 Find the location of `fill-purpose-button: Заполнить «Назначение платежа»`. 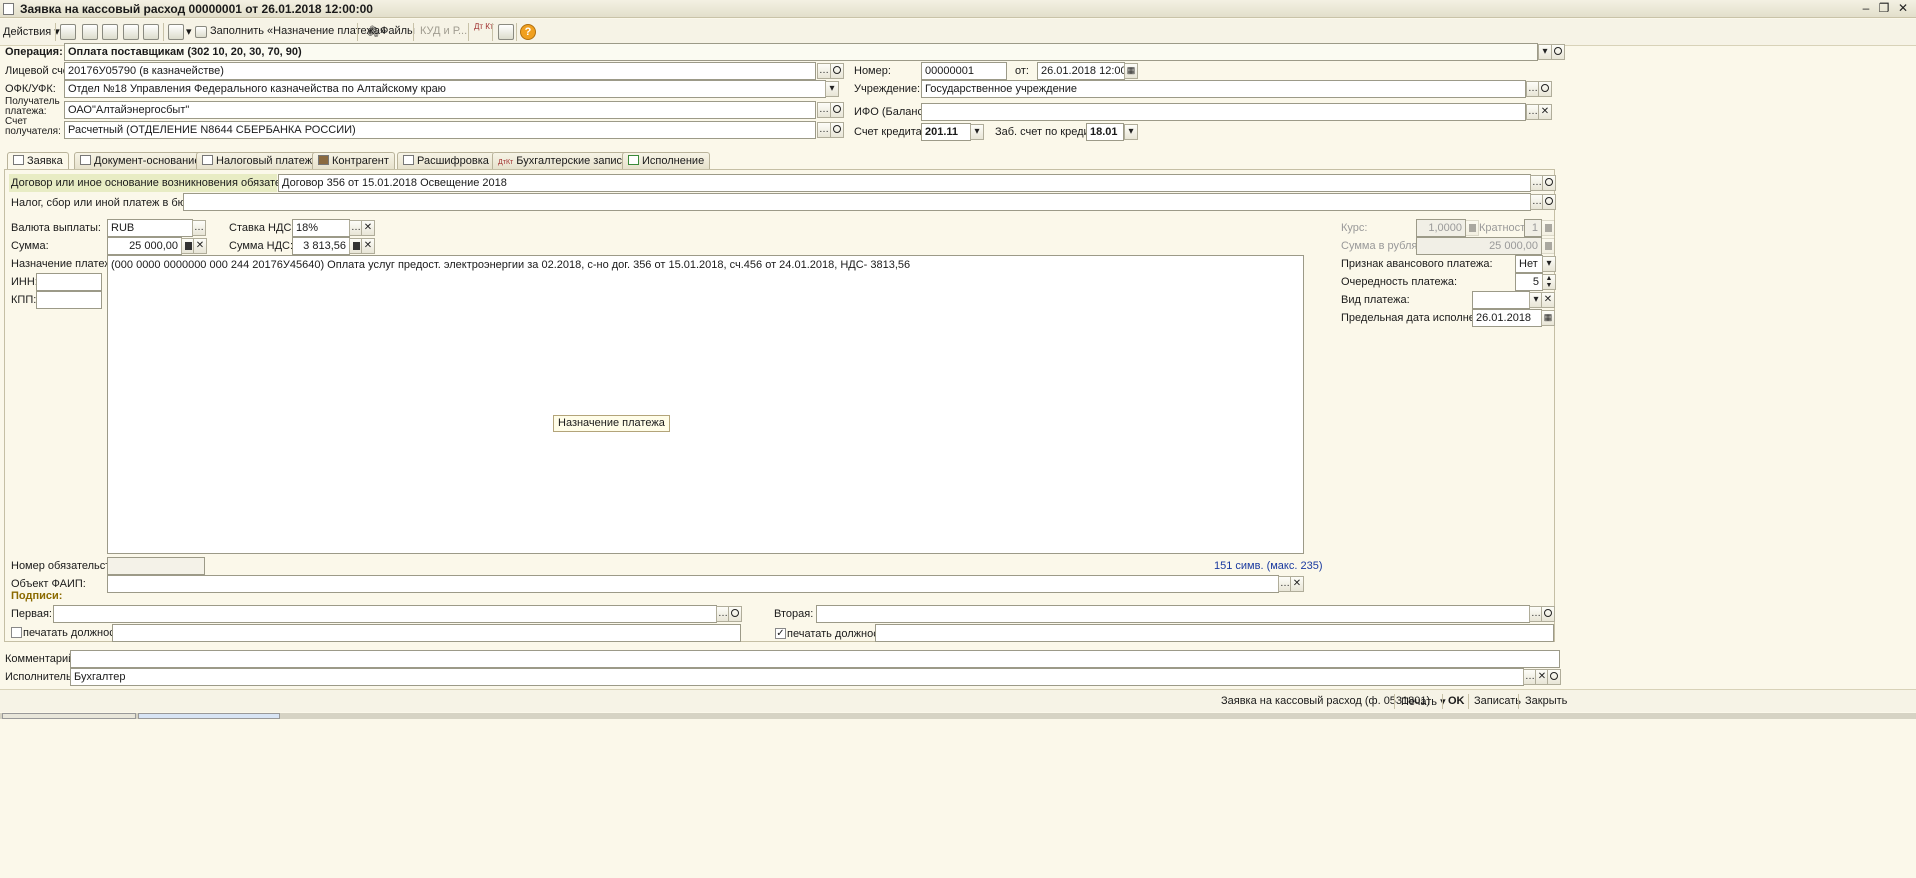

fill-purpose-button: Заполнить «Назначение платежа» is located at coordinates (298, 31).